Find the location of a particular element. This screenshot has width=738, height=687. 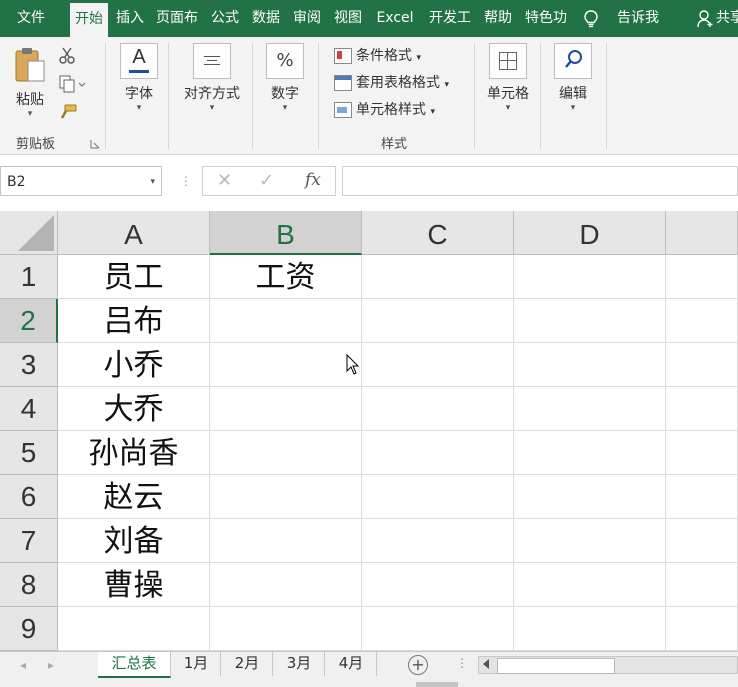

cell-a7: 刘备 is located at coordinates (134, 541).